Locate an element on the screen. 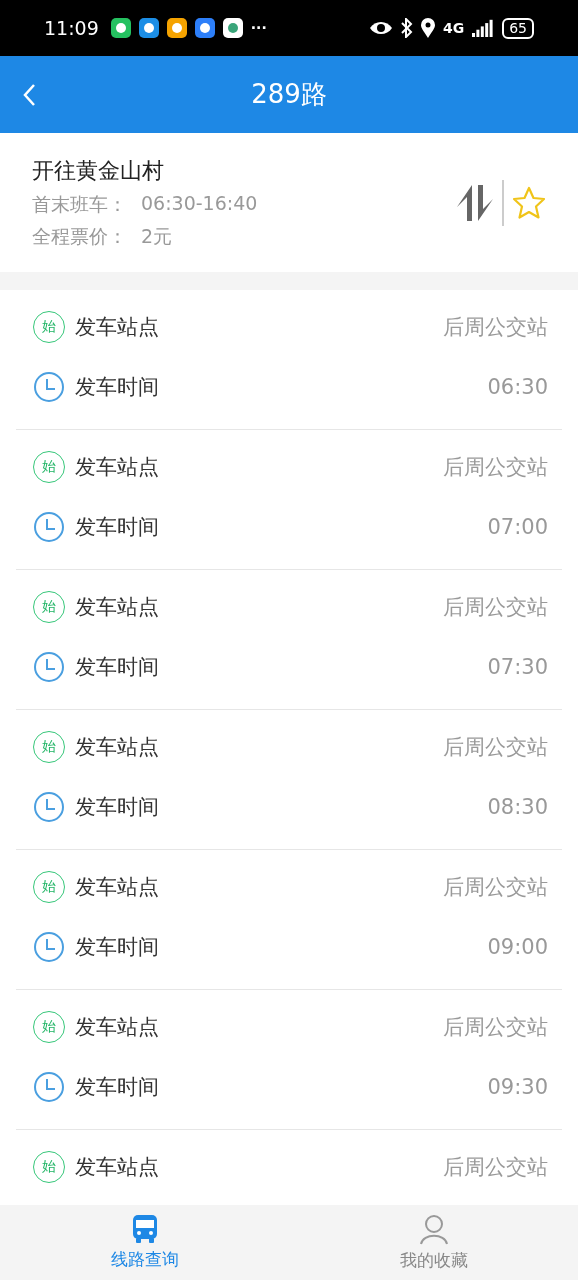 The image size is (578, 1280). location-icon is located at coordinates (427, 28).